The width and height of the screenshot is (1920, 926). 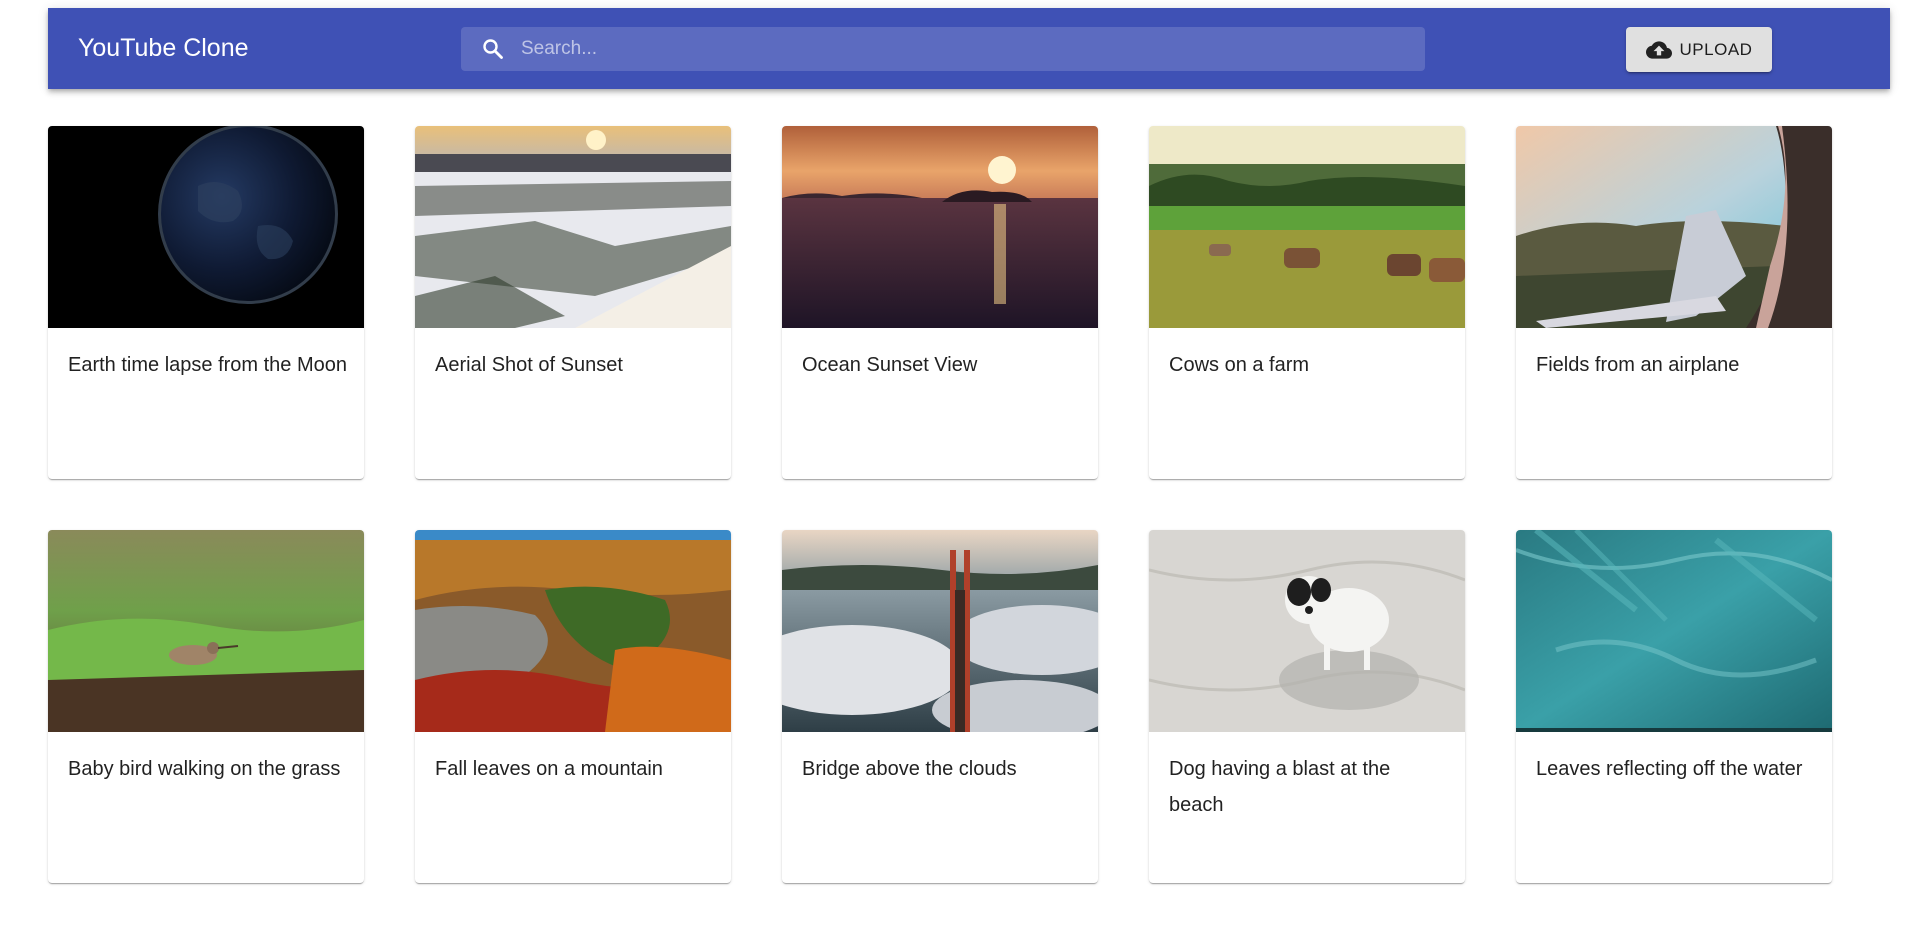 I want to click on video-title: Cows on a farm, so click(x=1309, y=365).